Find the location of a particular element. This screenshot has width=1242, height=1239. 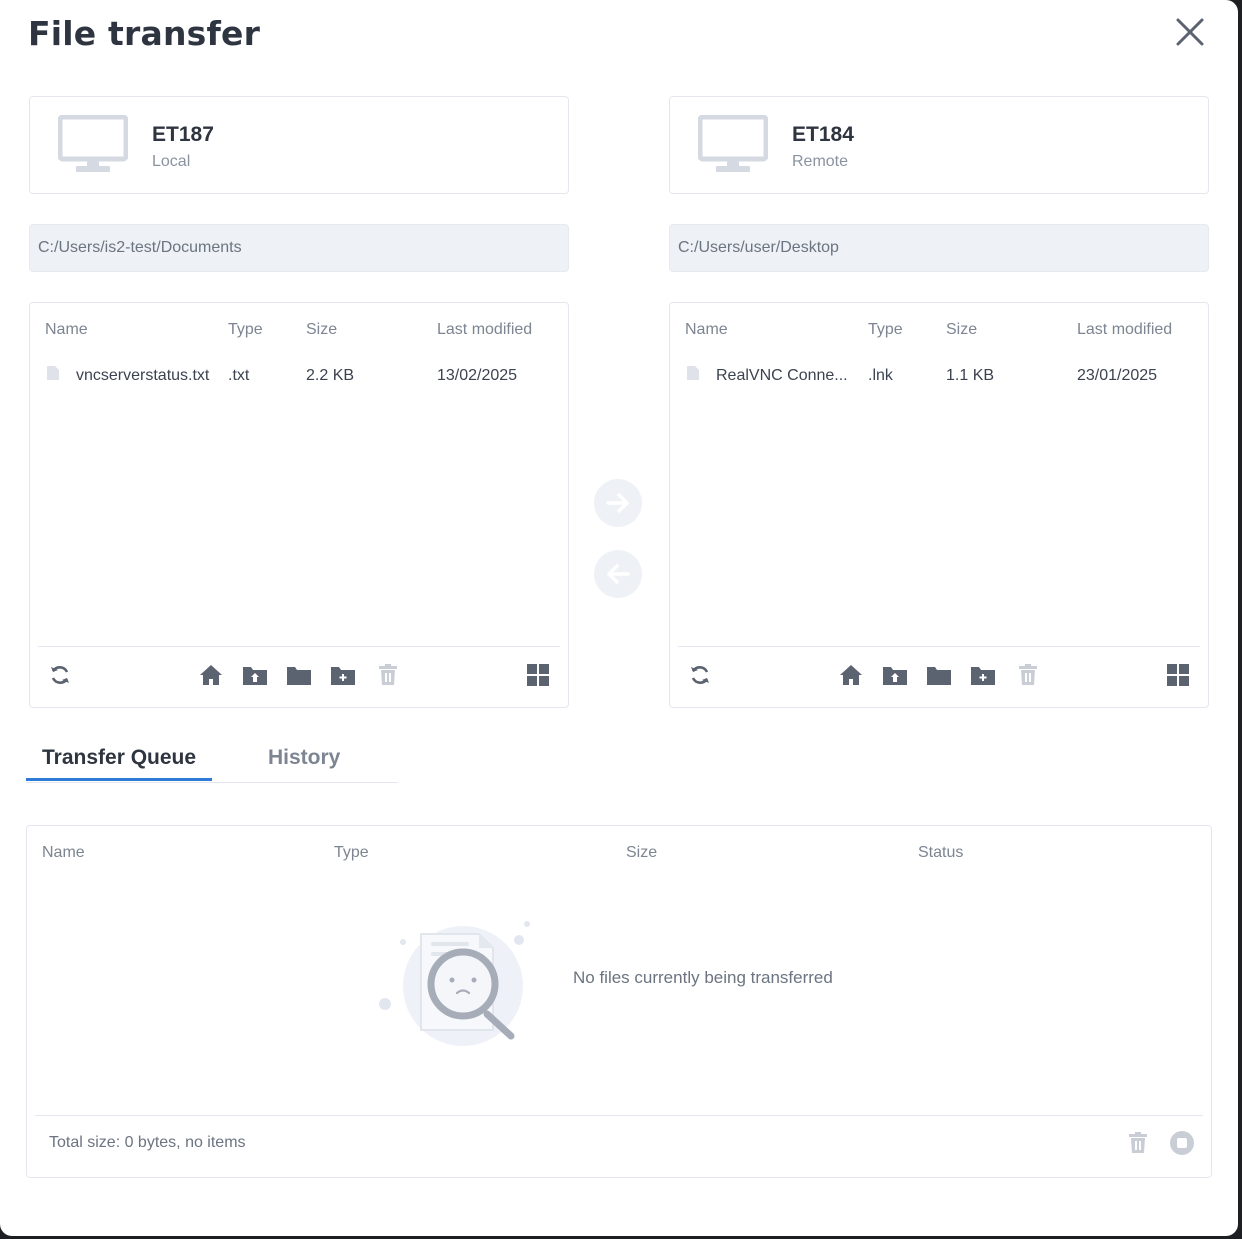

remote-machine-name: ET184 is located at coordinates (823, 134).